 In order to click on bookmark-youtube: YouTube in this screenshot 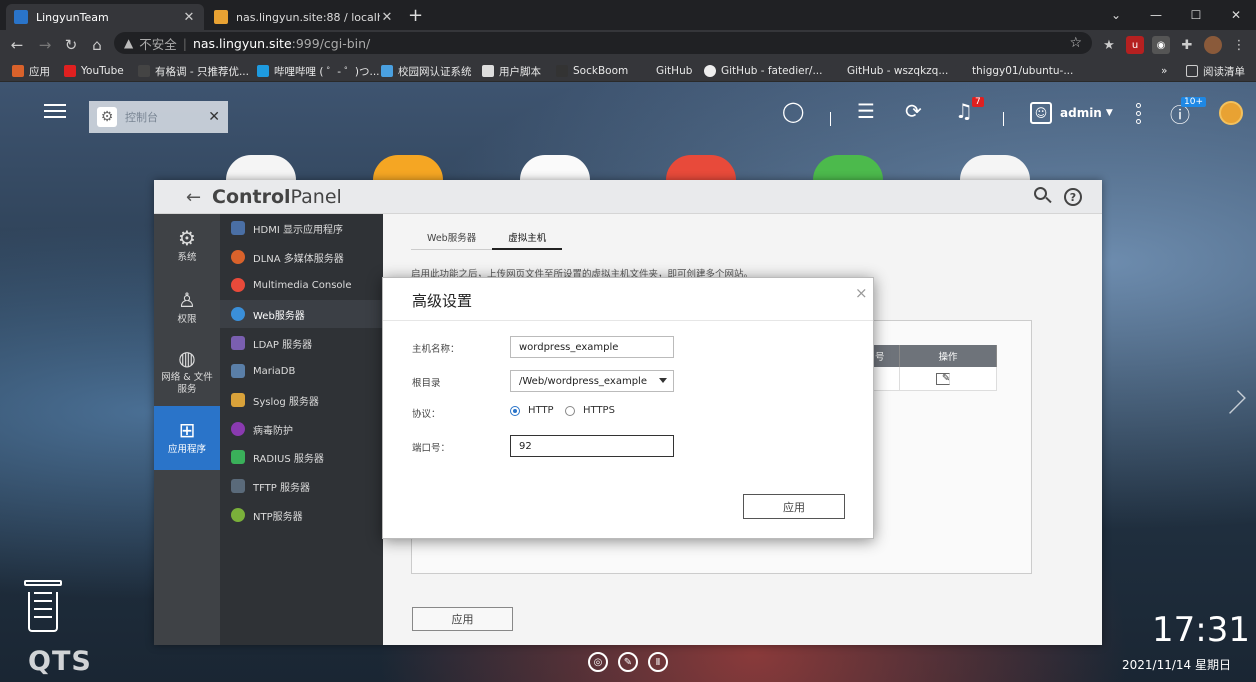, I will do `click(94, 71)`.